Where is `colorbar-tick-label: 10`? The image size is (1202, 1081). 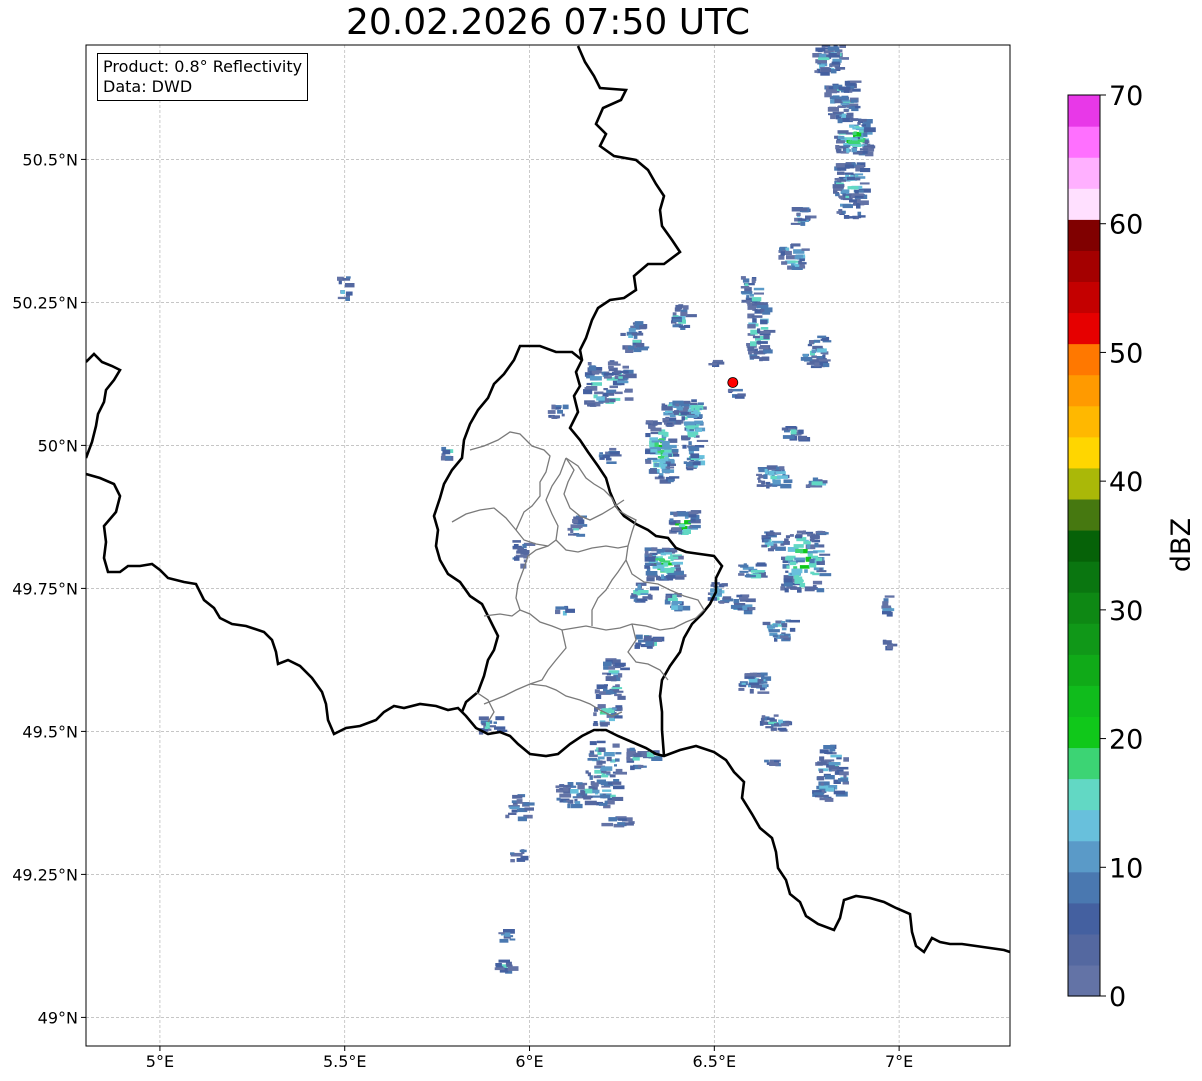 colorbar-tick-label: 10 is located at coordinates (1126, 868).